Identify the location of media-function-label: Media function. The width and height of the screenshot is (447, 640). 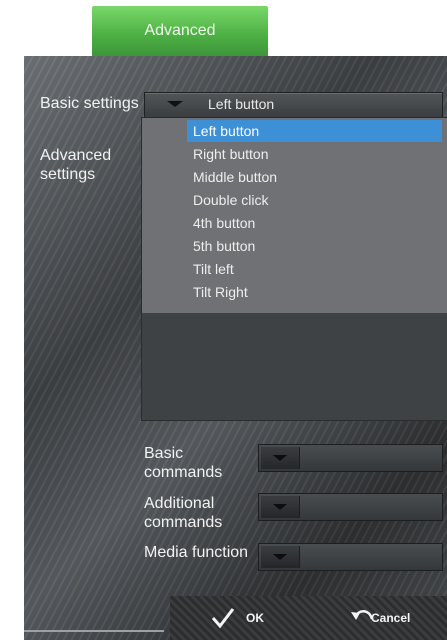
(196, 552).